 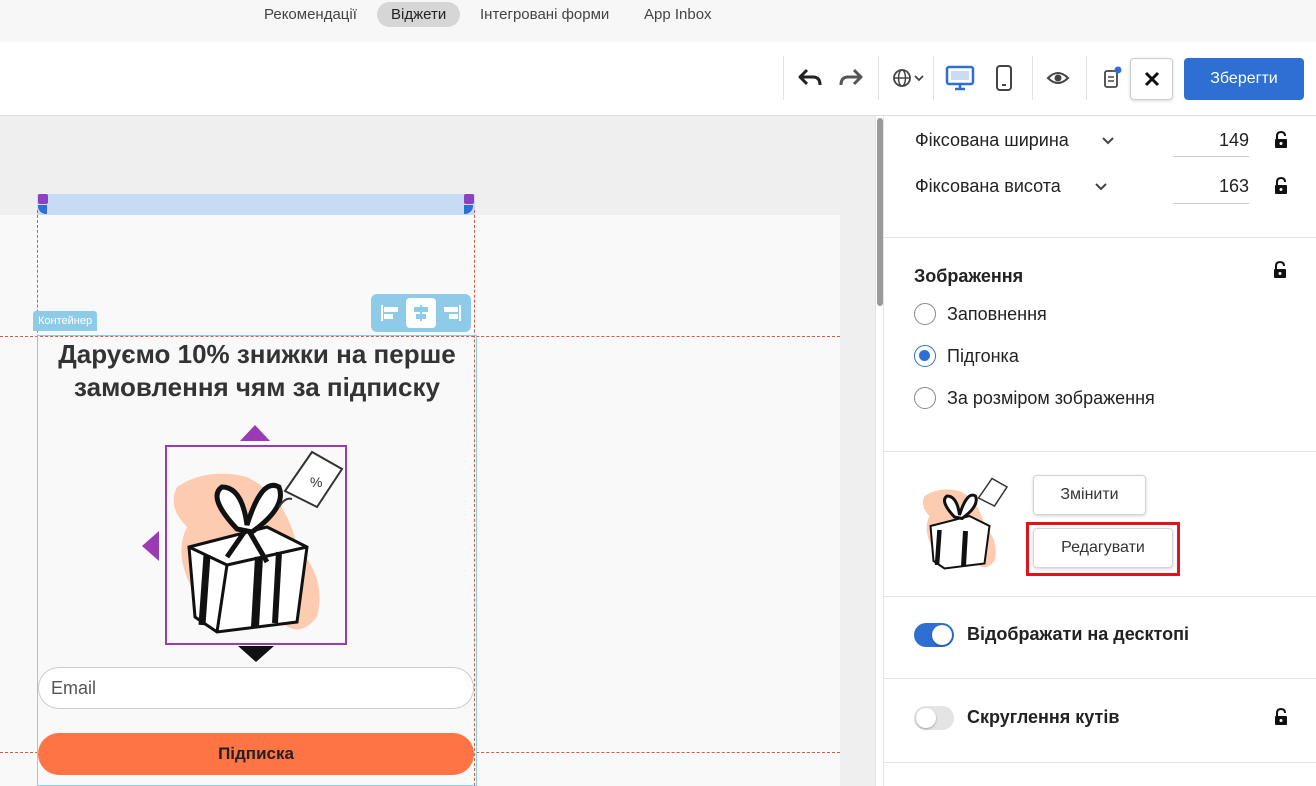 I want to click on align-center-icon, so click(x=420, y=313).